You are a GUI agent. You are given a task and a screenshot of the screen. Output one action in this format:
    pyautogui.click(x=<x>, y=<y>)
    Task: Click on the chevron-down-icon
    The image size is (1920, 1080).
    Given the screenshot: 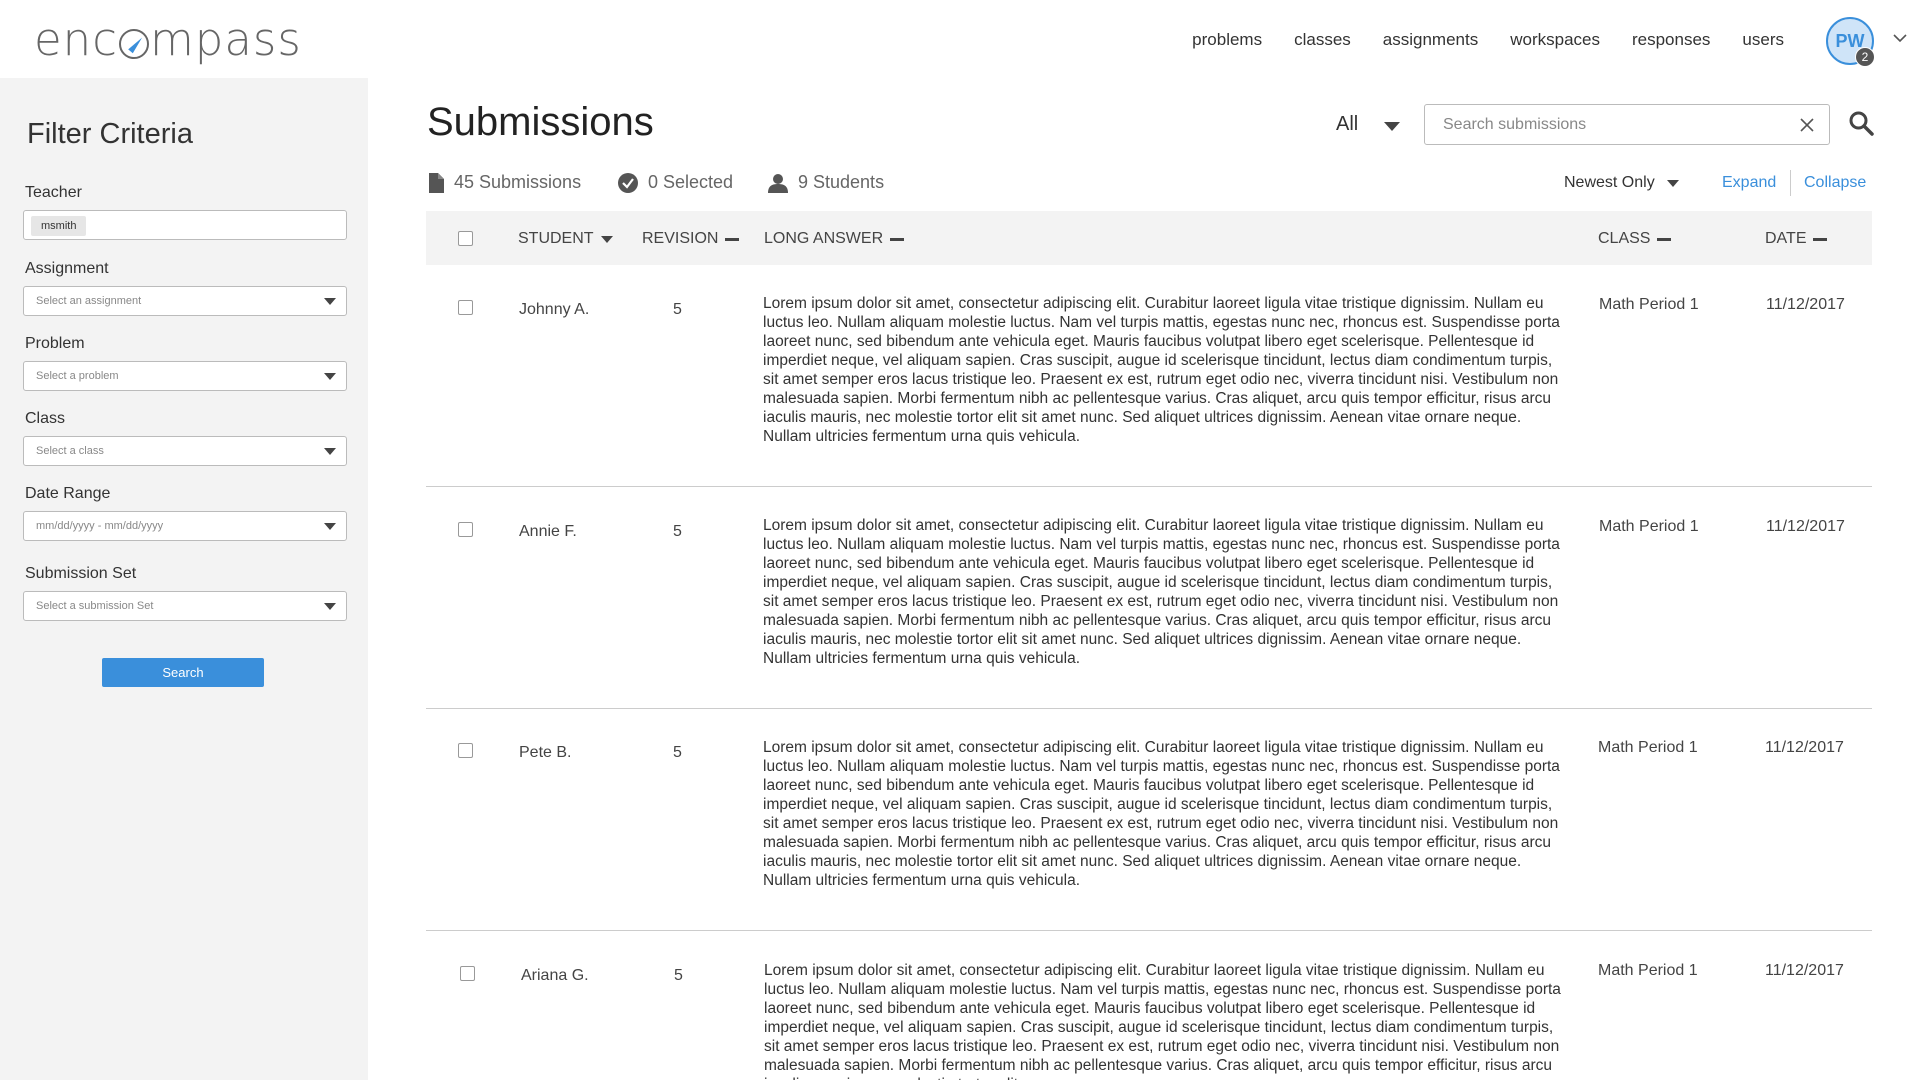 What is the action you would take?
    pyautogui.click(x=1900, y=38)
    